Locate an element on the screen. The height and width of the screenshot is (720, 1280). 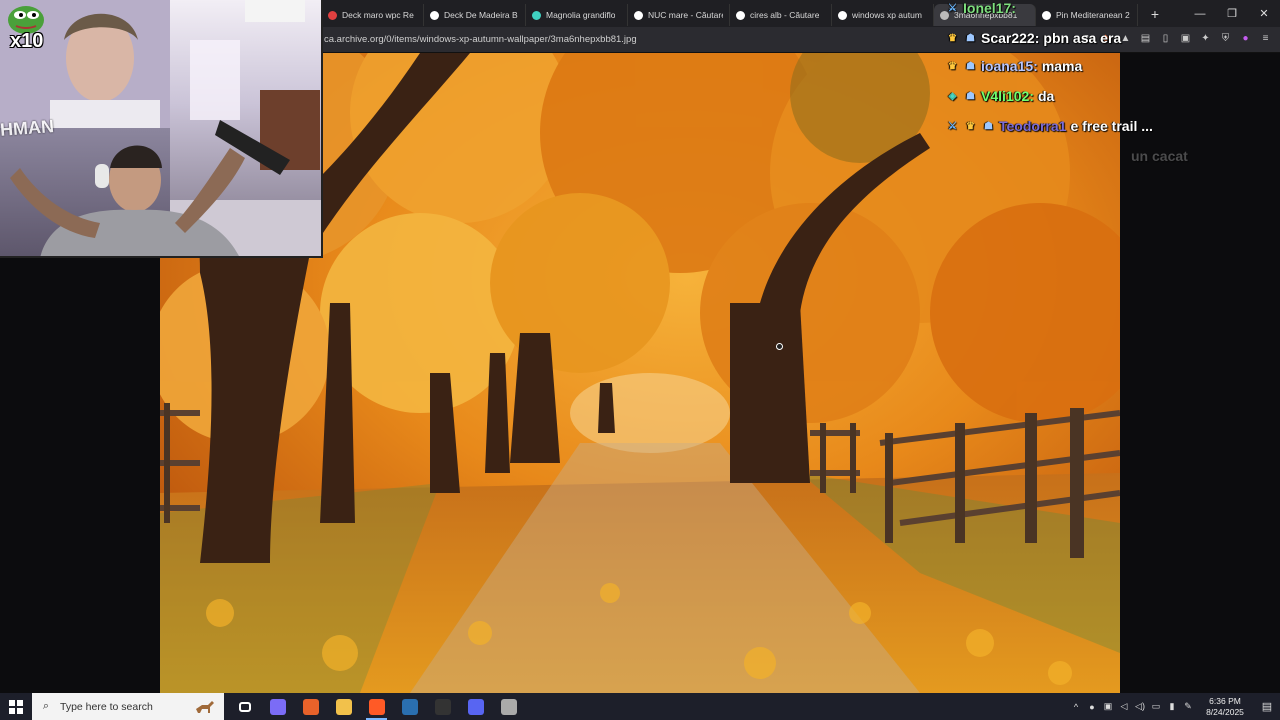
extensions-icon: ✦ is located at coordinates (1205, 38).